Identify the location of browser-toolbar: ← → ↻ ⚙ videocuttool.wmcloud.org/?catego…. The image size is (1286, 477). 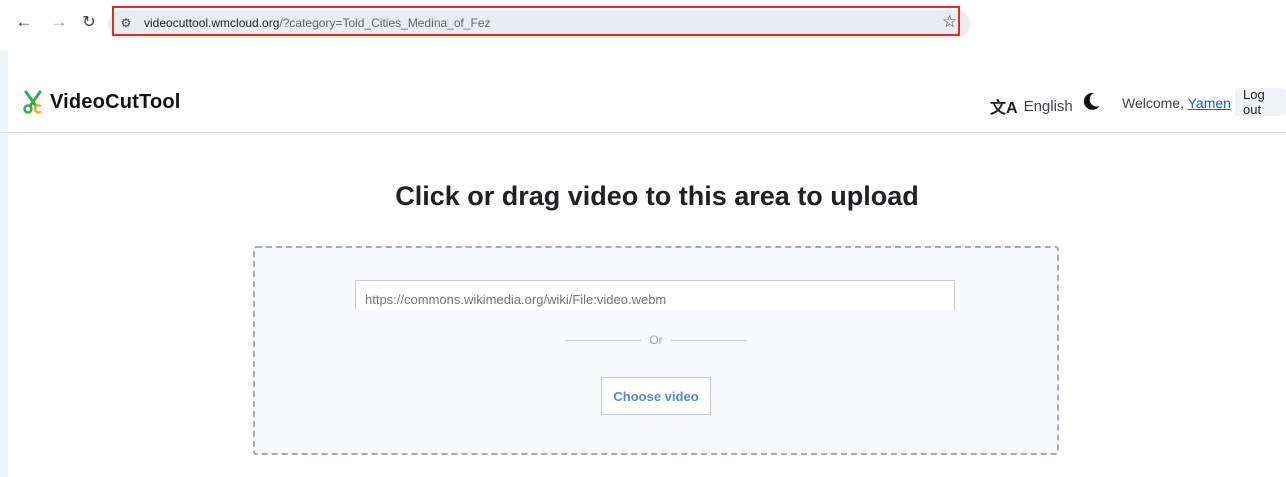
(643, 25).